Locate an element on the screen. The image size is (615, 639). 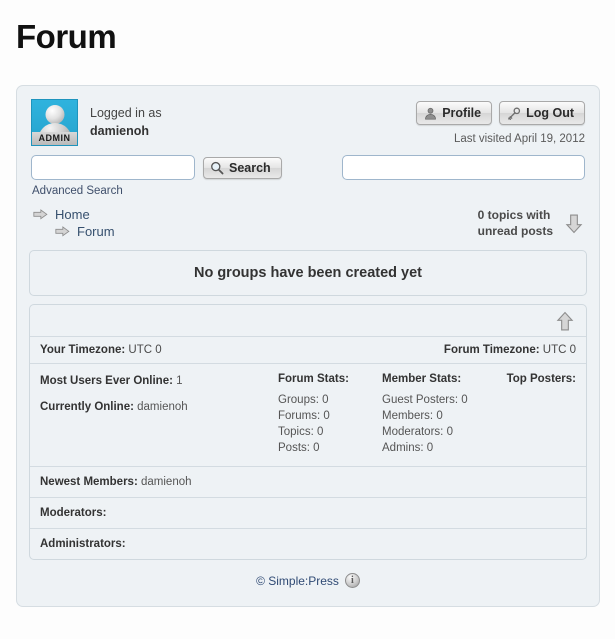
member-stats-guest-posters-value: 0 is located at coordinates (464, 400).